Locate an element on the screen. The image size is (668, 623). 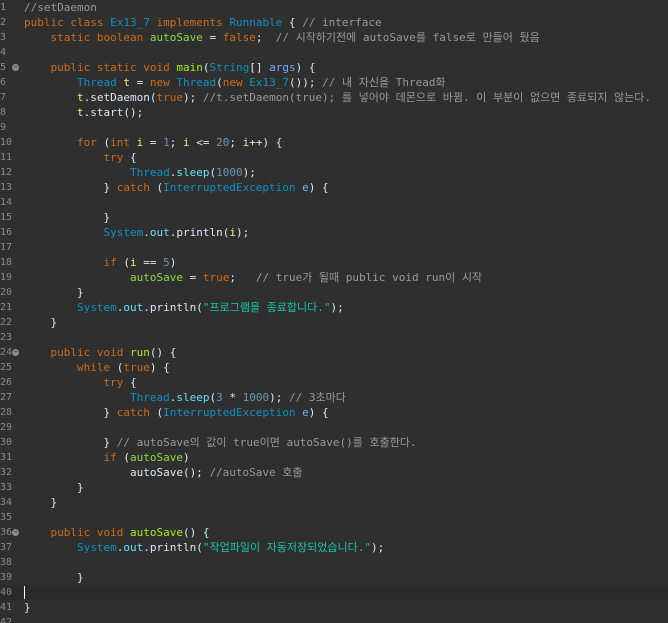
code-text: if (i == 5) is located at coordinates (100, 262).